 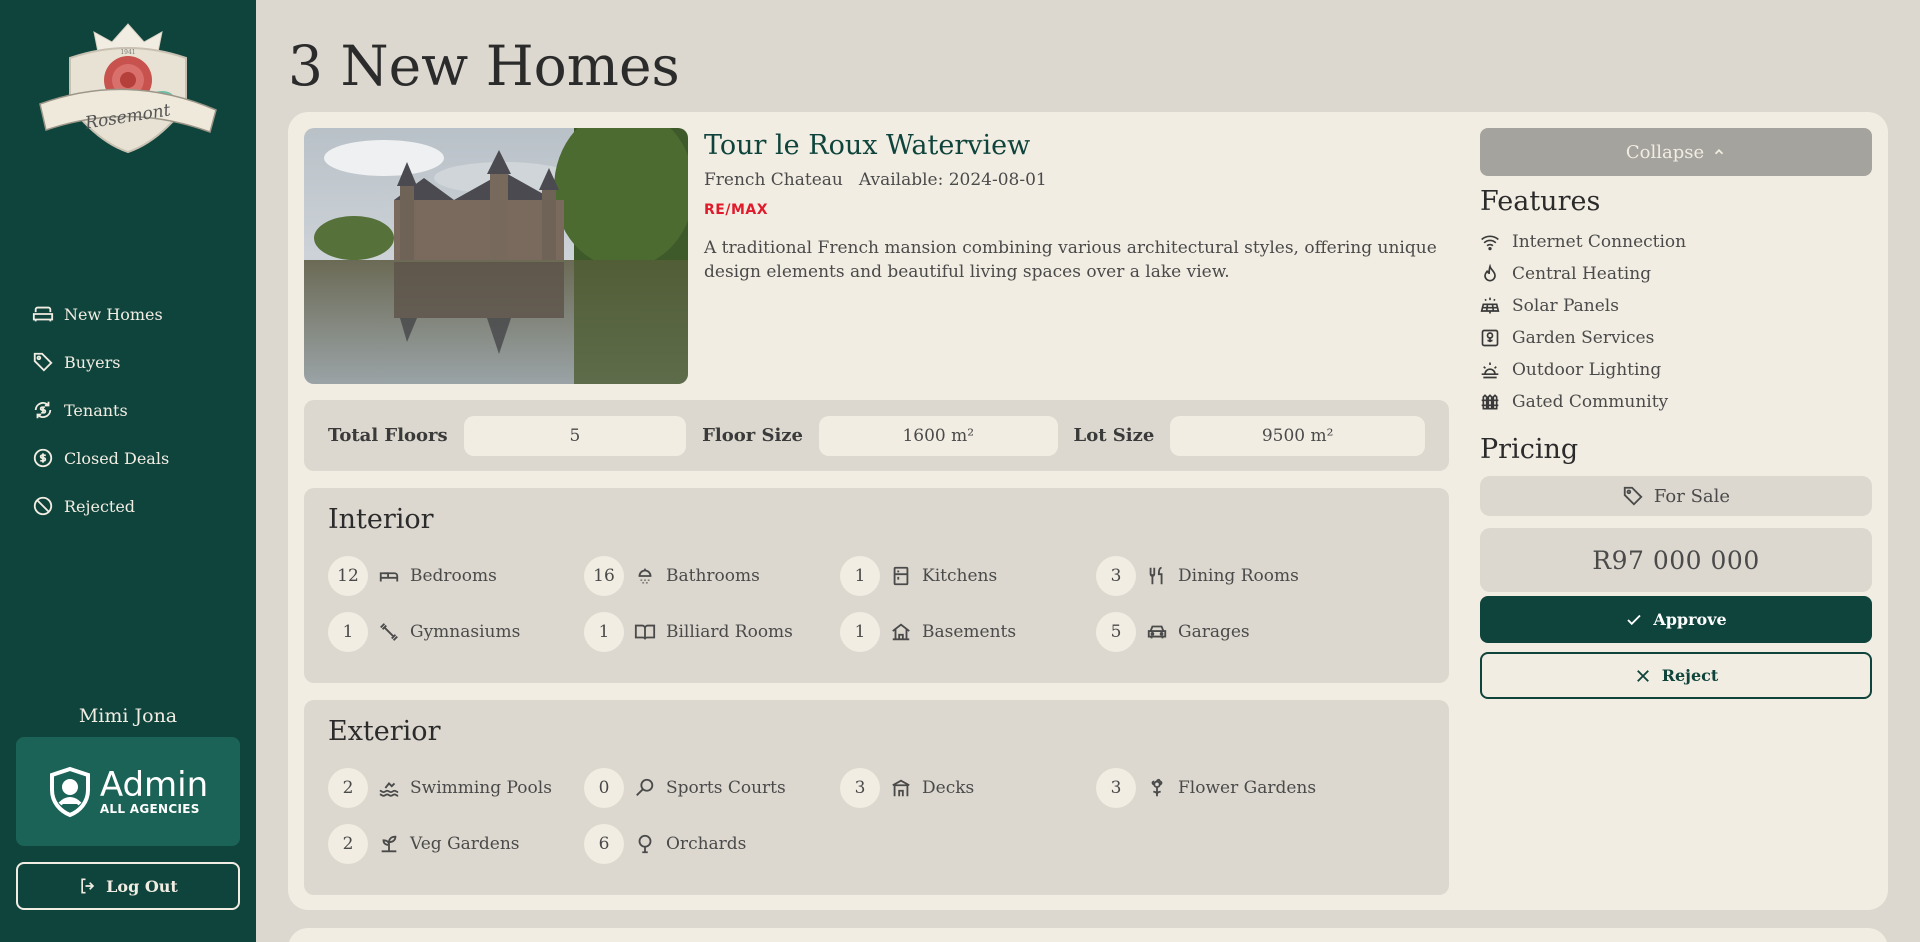 What do you see at coordinates (575, 435) in the screenshot?
I see `floors-value: 5` at bounding box center [575, 435].